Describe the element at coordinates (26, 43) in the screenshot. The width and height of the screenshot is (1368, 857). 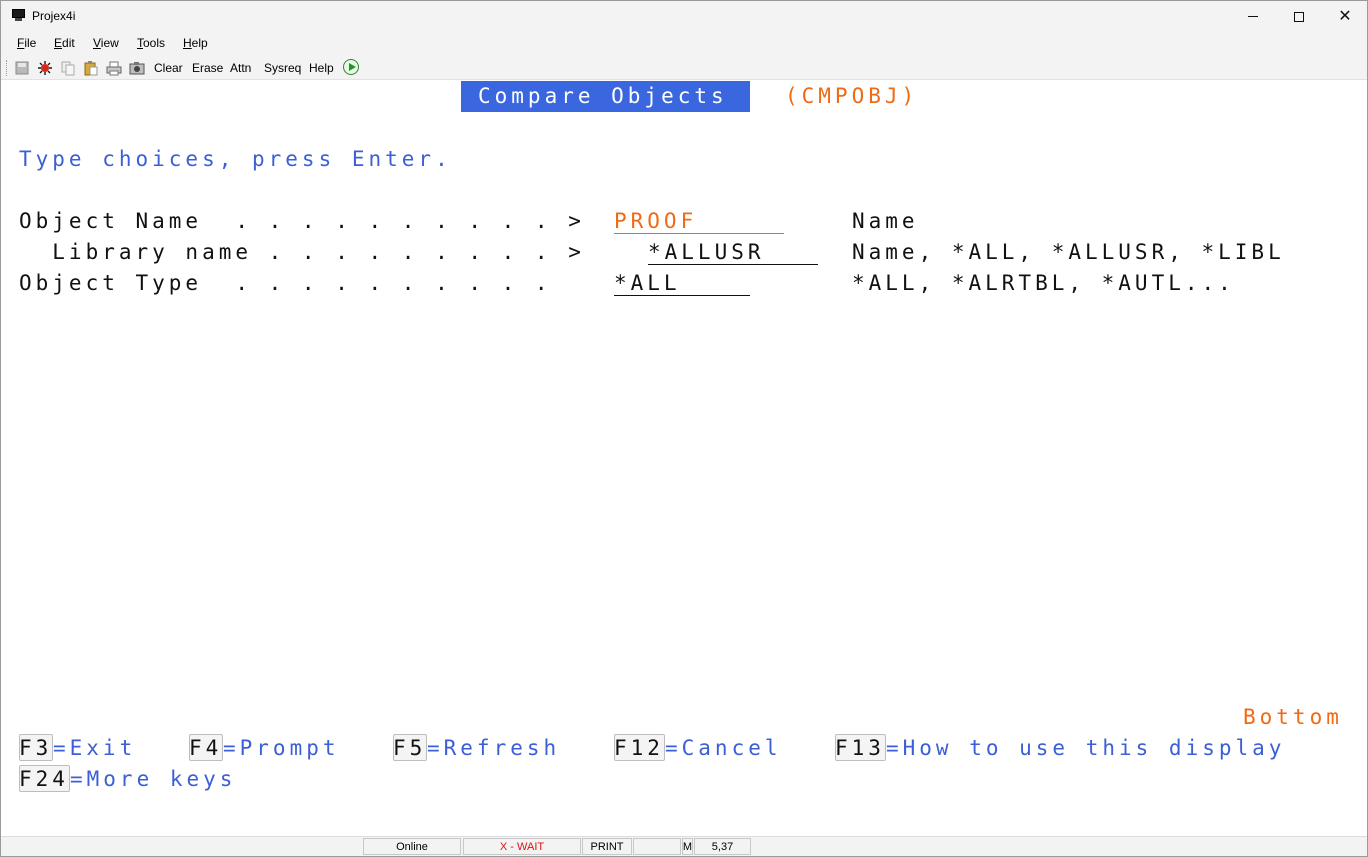
I see `menu-file: File` at that location.